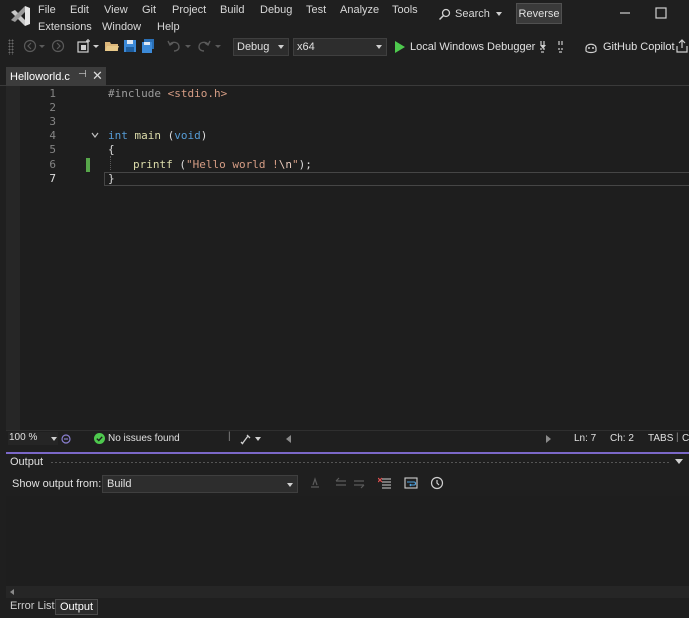 This screenshot has width=689, height=618. I want to click on panel-drag-grip, so click(360, 462).